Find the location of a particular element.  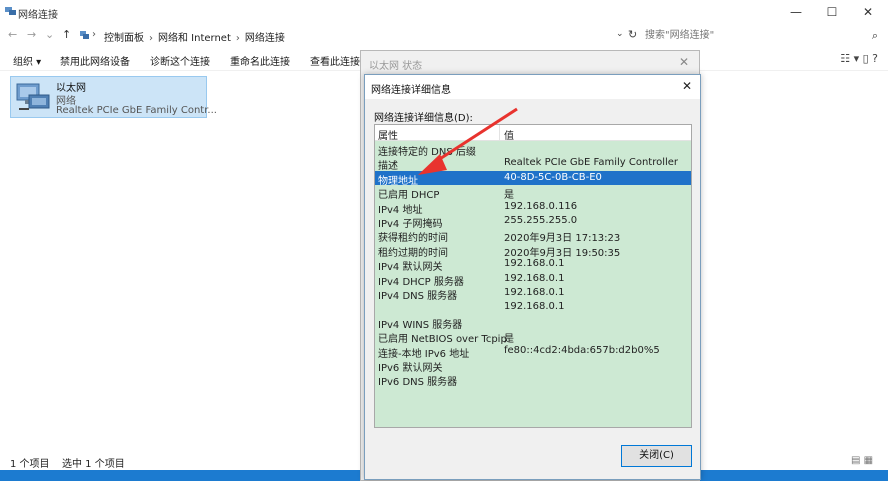

window-title: 网络连接 is located at coordinates (38, 15).